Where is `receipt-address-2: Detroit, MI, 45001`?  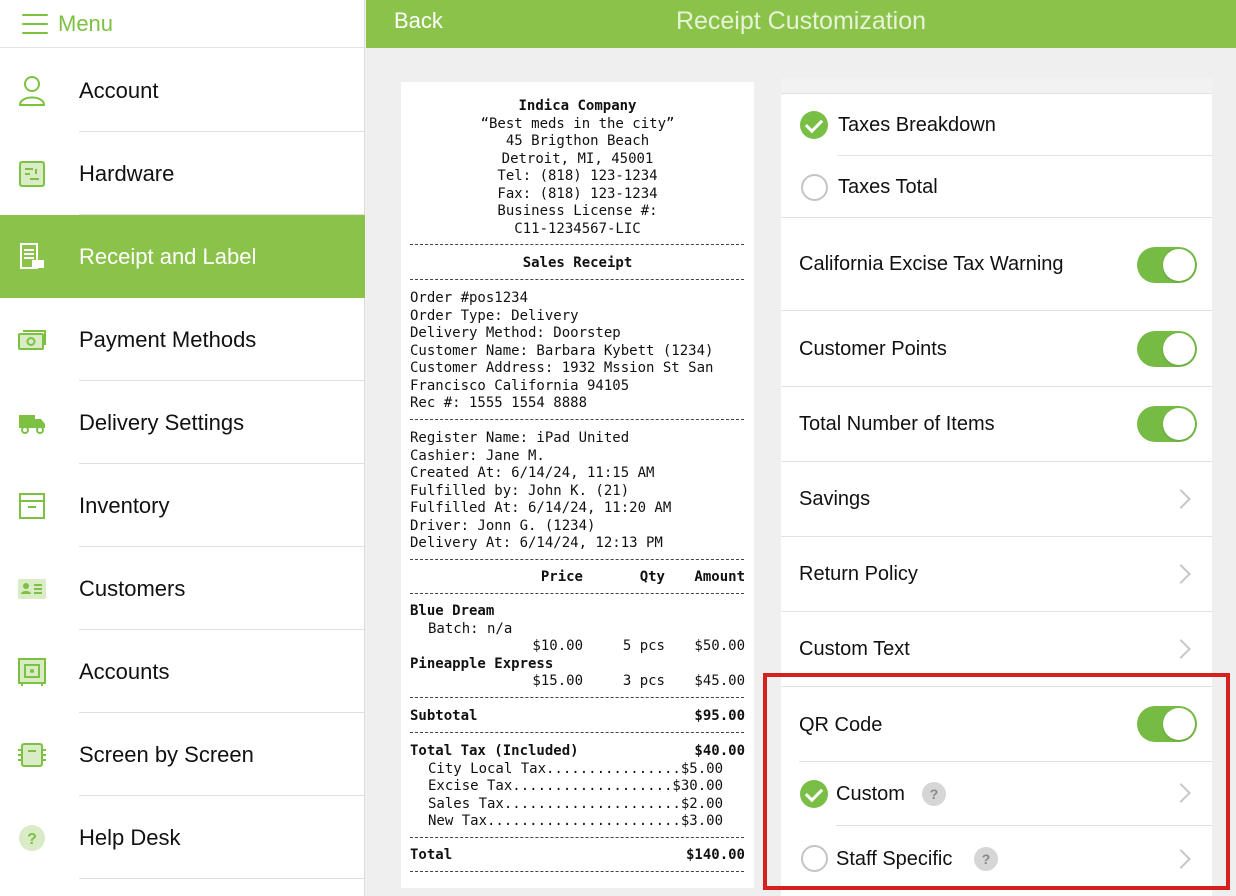
receipt-address-2: Detroit, MI, 45001 is located at coordinates (577, 158).